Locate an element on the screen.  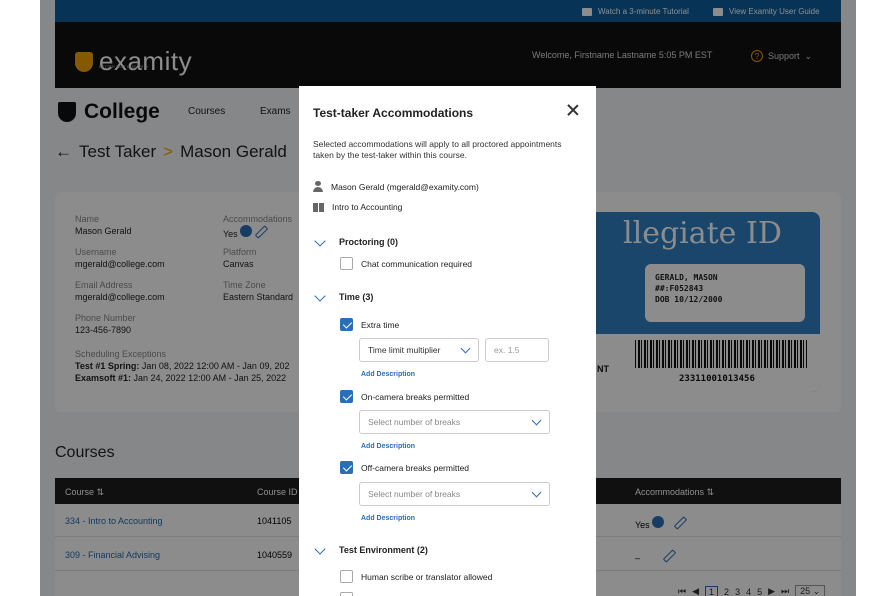
course-link: 309 - Financial Advising is located at coordinates (112, 555).